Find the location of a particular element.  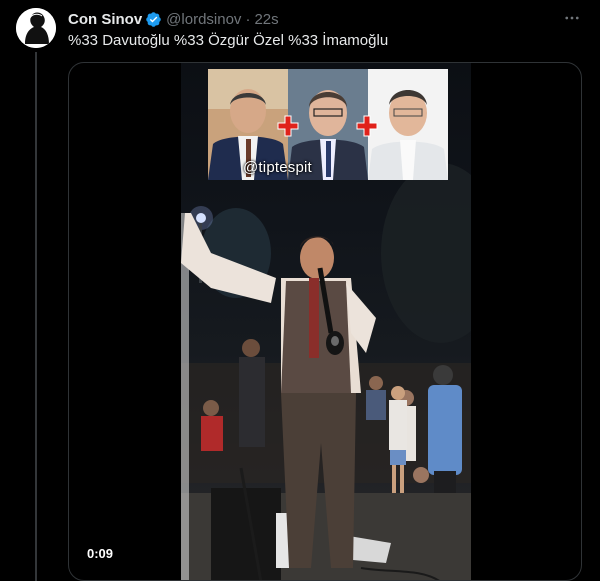

verified-badge-icon is located at coordinates (153, 19).